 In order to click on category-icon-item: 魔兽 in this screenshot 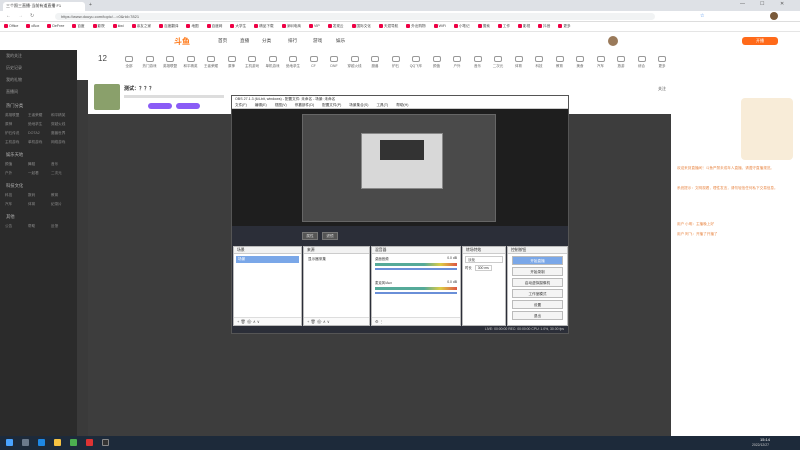, I will do `click(375, 62)`.